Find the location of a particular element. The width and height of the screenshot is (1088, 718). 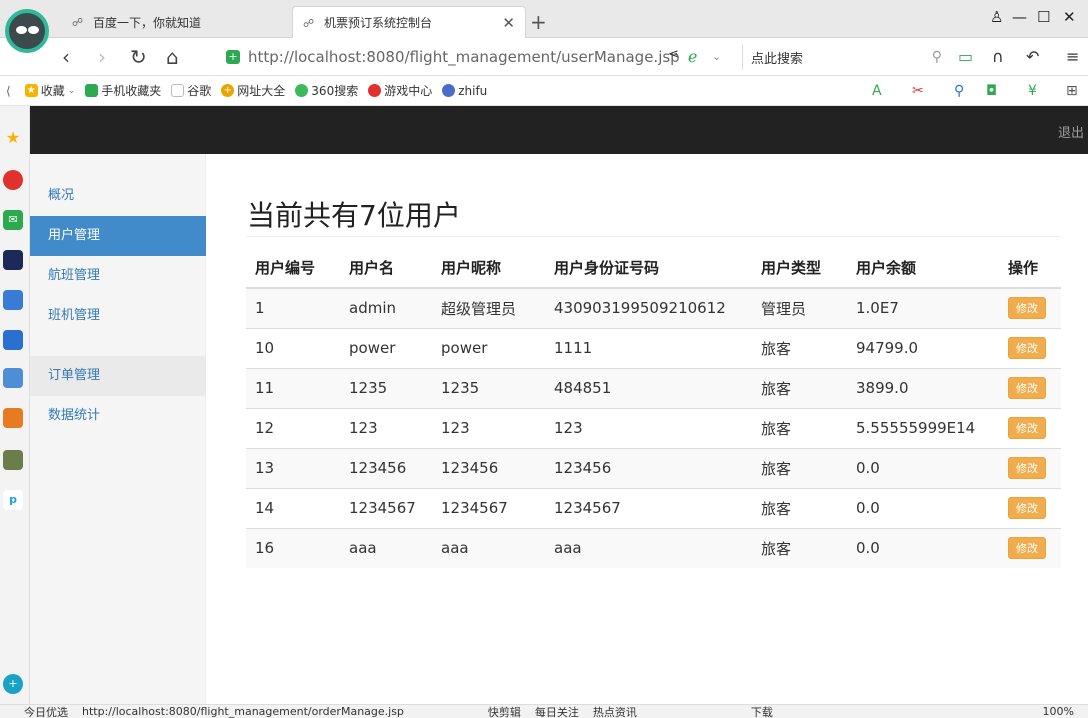

zoom-level: 100% is located at coordinates (1058, 711).